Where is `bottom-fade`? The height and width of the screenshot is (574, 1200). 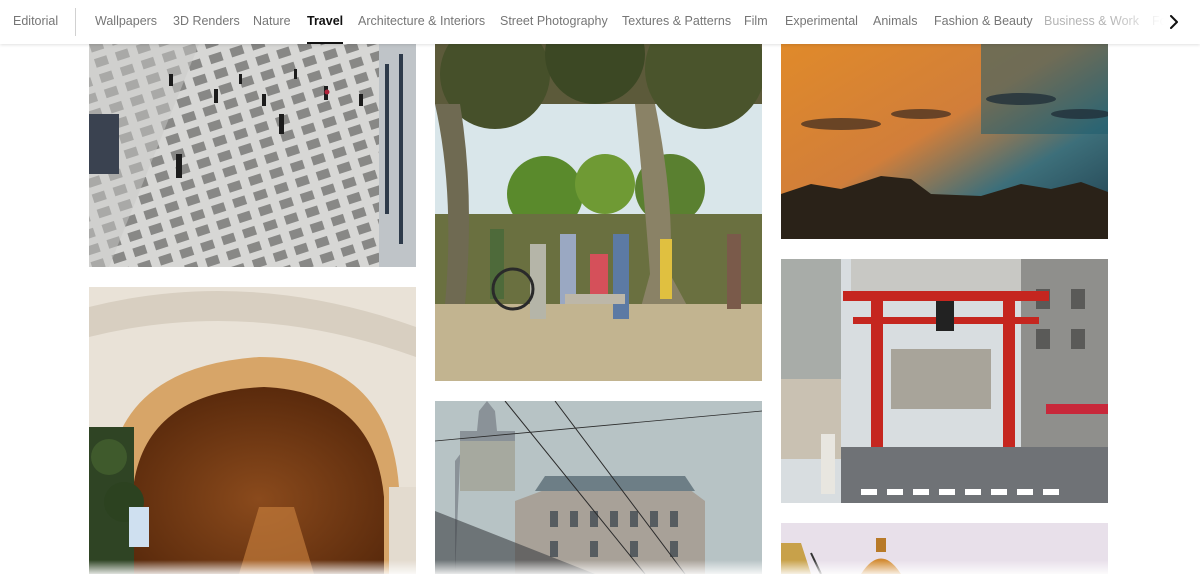
bottom-fade is located at coordinates (600, 567).